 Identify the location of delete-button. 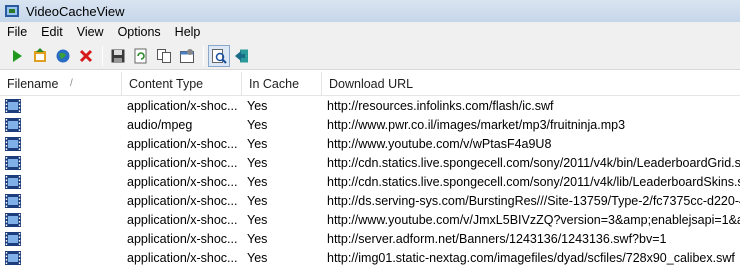
(86, 56).